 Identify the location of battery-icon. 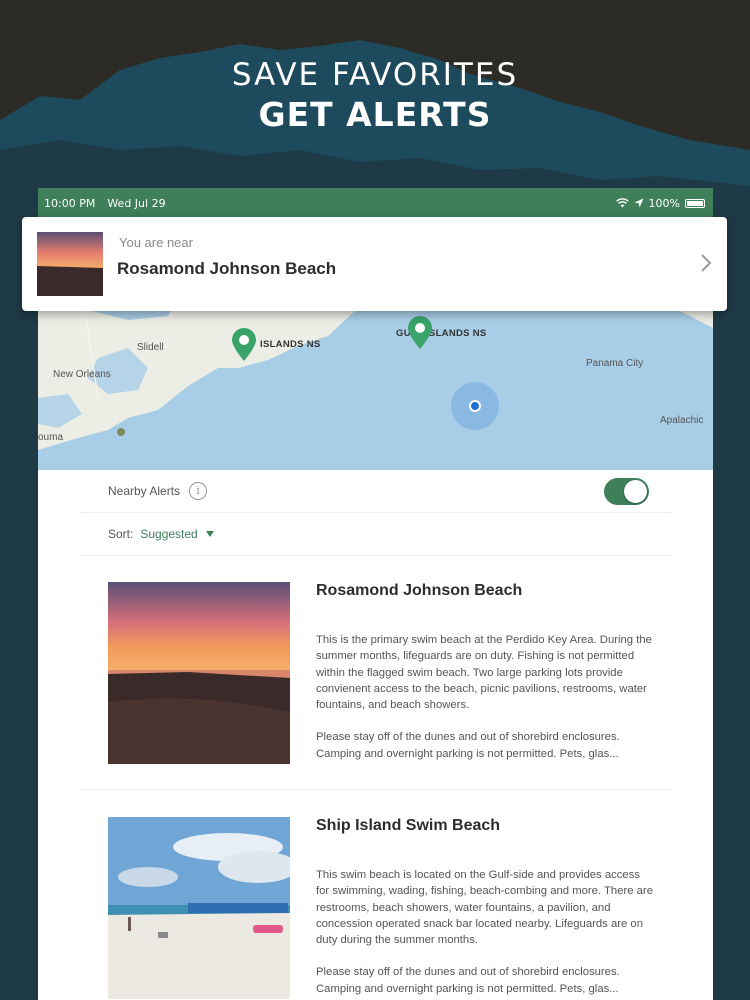
(695, 203).